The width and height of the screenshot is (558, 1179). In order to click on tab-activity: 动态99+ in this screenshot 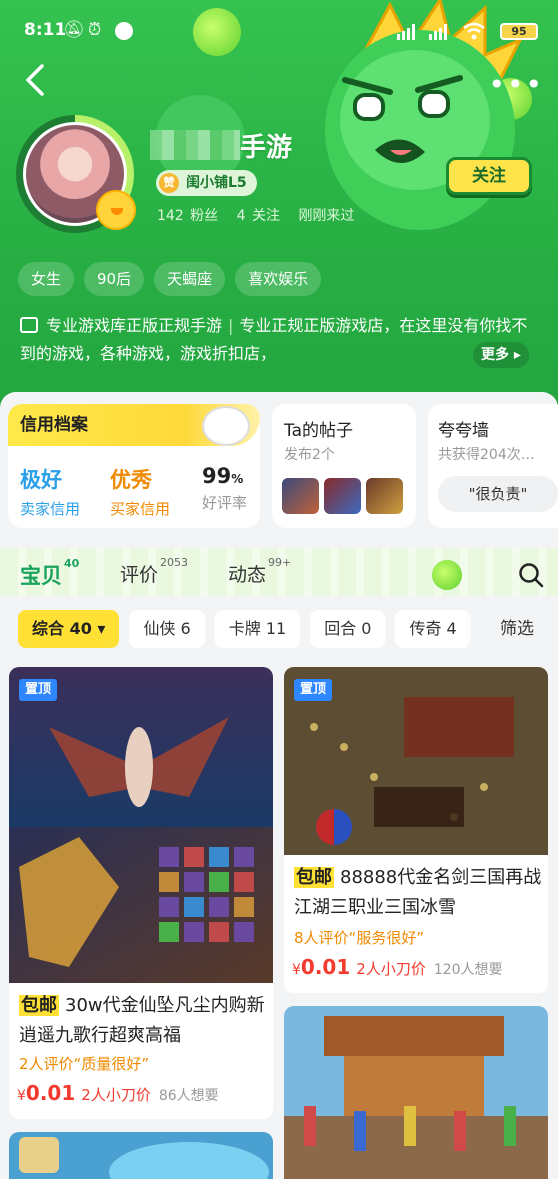, I will do `click(259, 571)`.